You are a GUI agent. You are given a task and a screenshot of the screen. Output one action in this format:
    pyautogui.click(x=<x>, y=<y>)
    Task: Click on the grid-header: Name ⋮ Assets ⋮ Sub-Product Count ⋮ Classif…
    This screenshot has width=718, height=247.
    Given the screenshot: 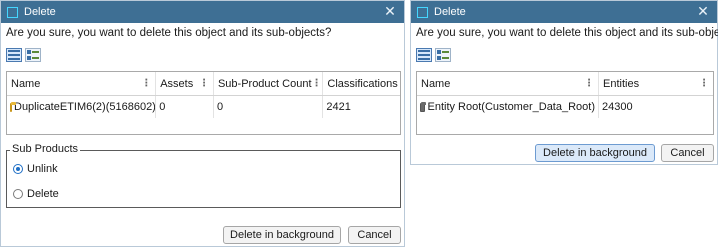 What is the action you would take?
    pyautogui.click(x=203, y=84)
    